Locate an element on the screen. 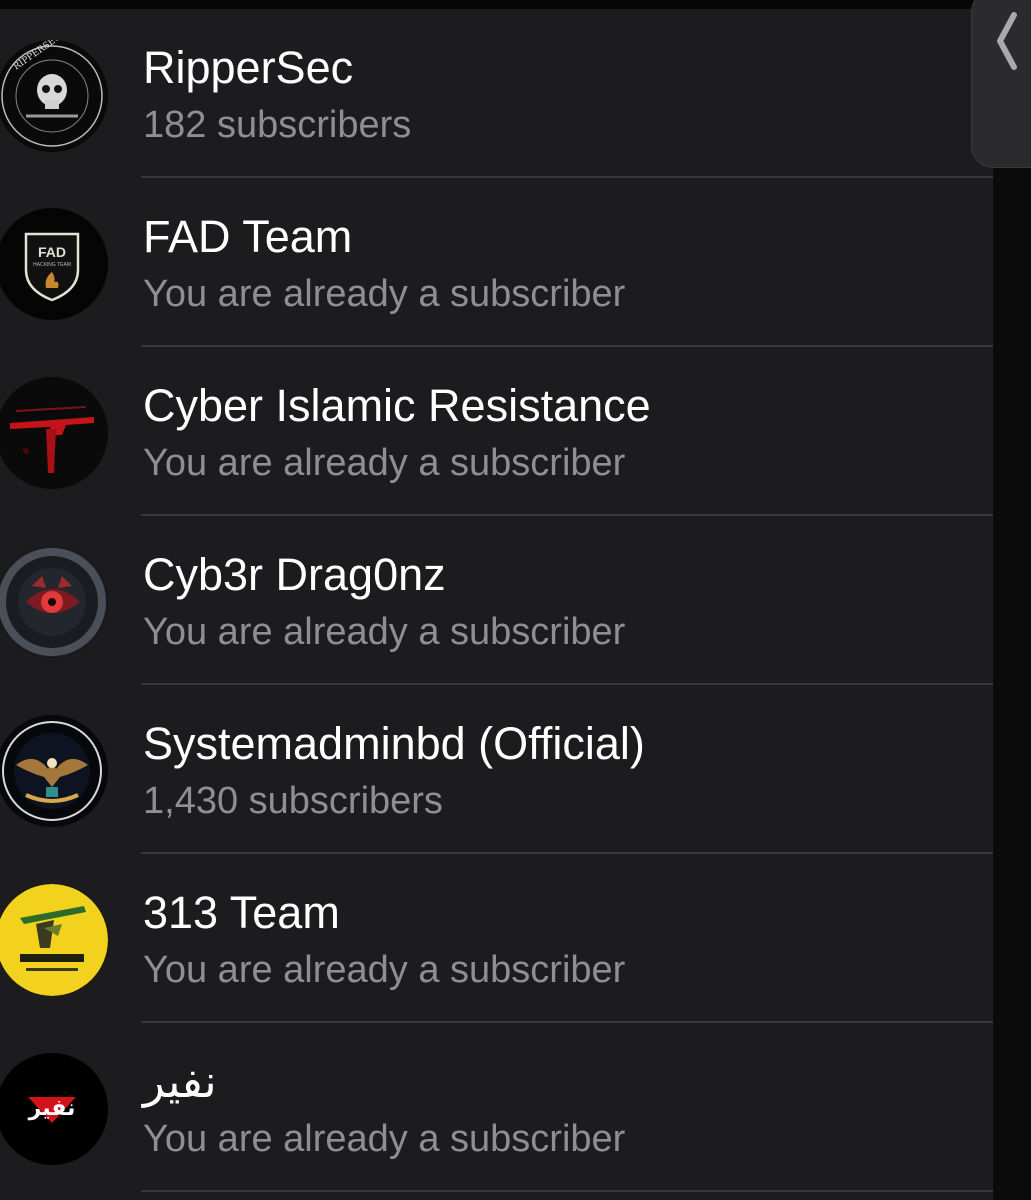  top-bar is located at coordinates (515, 4).